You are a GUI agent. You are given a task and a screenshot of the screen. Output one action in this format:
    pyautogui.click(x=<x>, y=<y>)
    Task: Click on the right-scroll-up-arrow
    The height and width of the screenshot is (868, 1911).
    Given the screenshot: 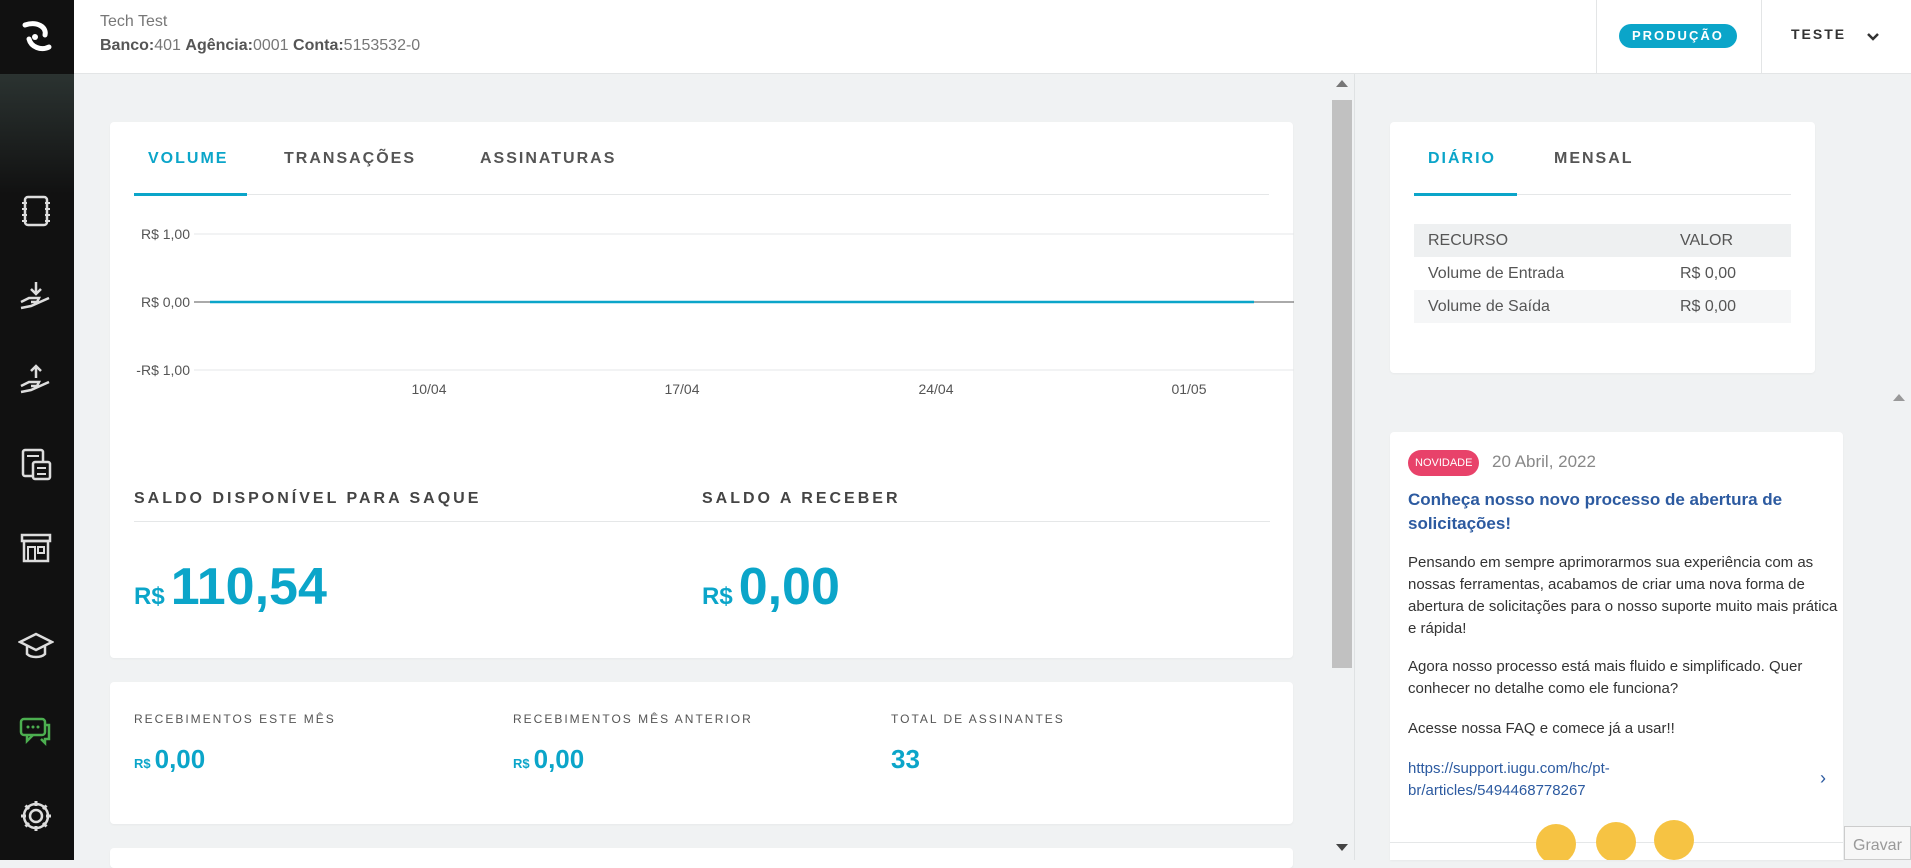 What is the action you would take?
    pyautogui.click(x=1899, y=397)
    